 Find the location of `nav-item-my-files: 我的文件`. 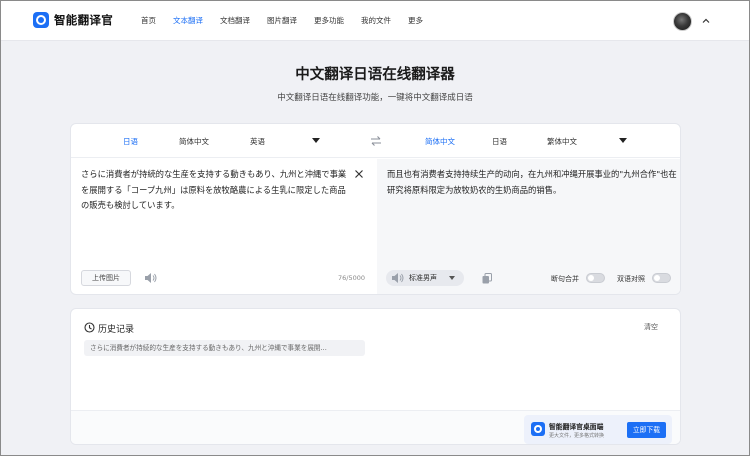

nav-item-my-files: 我的文件 is located at coordinates (376, 20).